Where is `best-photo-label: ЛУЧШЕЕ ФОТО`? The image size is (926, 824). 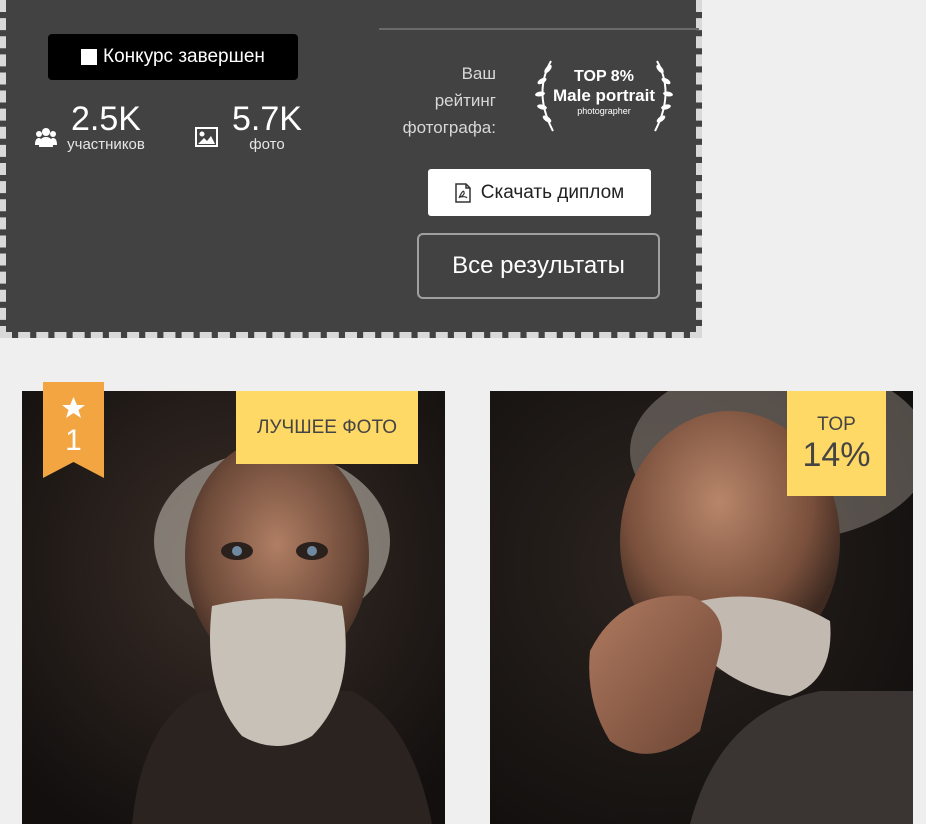 best-photo-label: ЛУЧШЕЕ ФОТО is located at coordinates (327, 427).